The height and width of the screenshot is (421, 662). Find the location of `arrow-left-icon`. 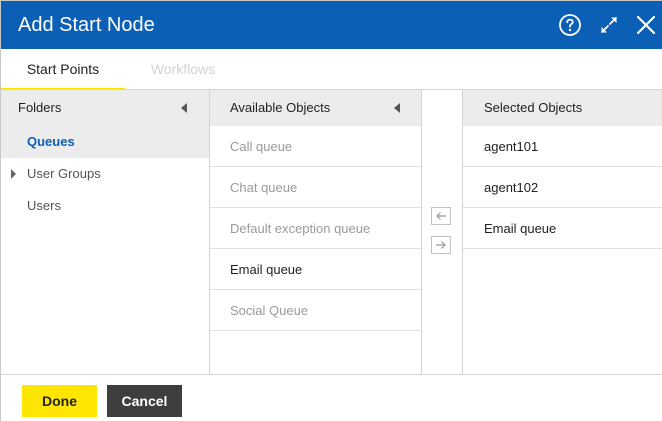

arrow-left-icon is located at coordinates (441, 216).